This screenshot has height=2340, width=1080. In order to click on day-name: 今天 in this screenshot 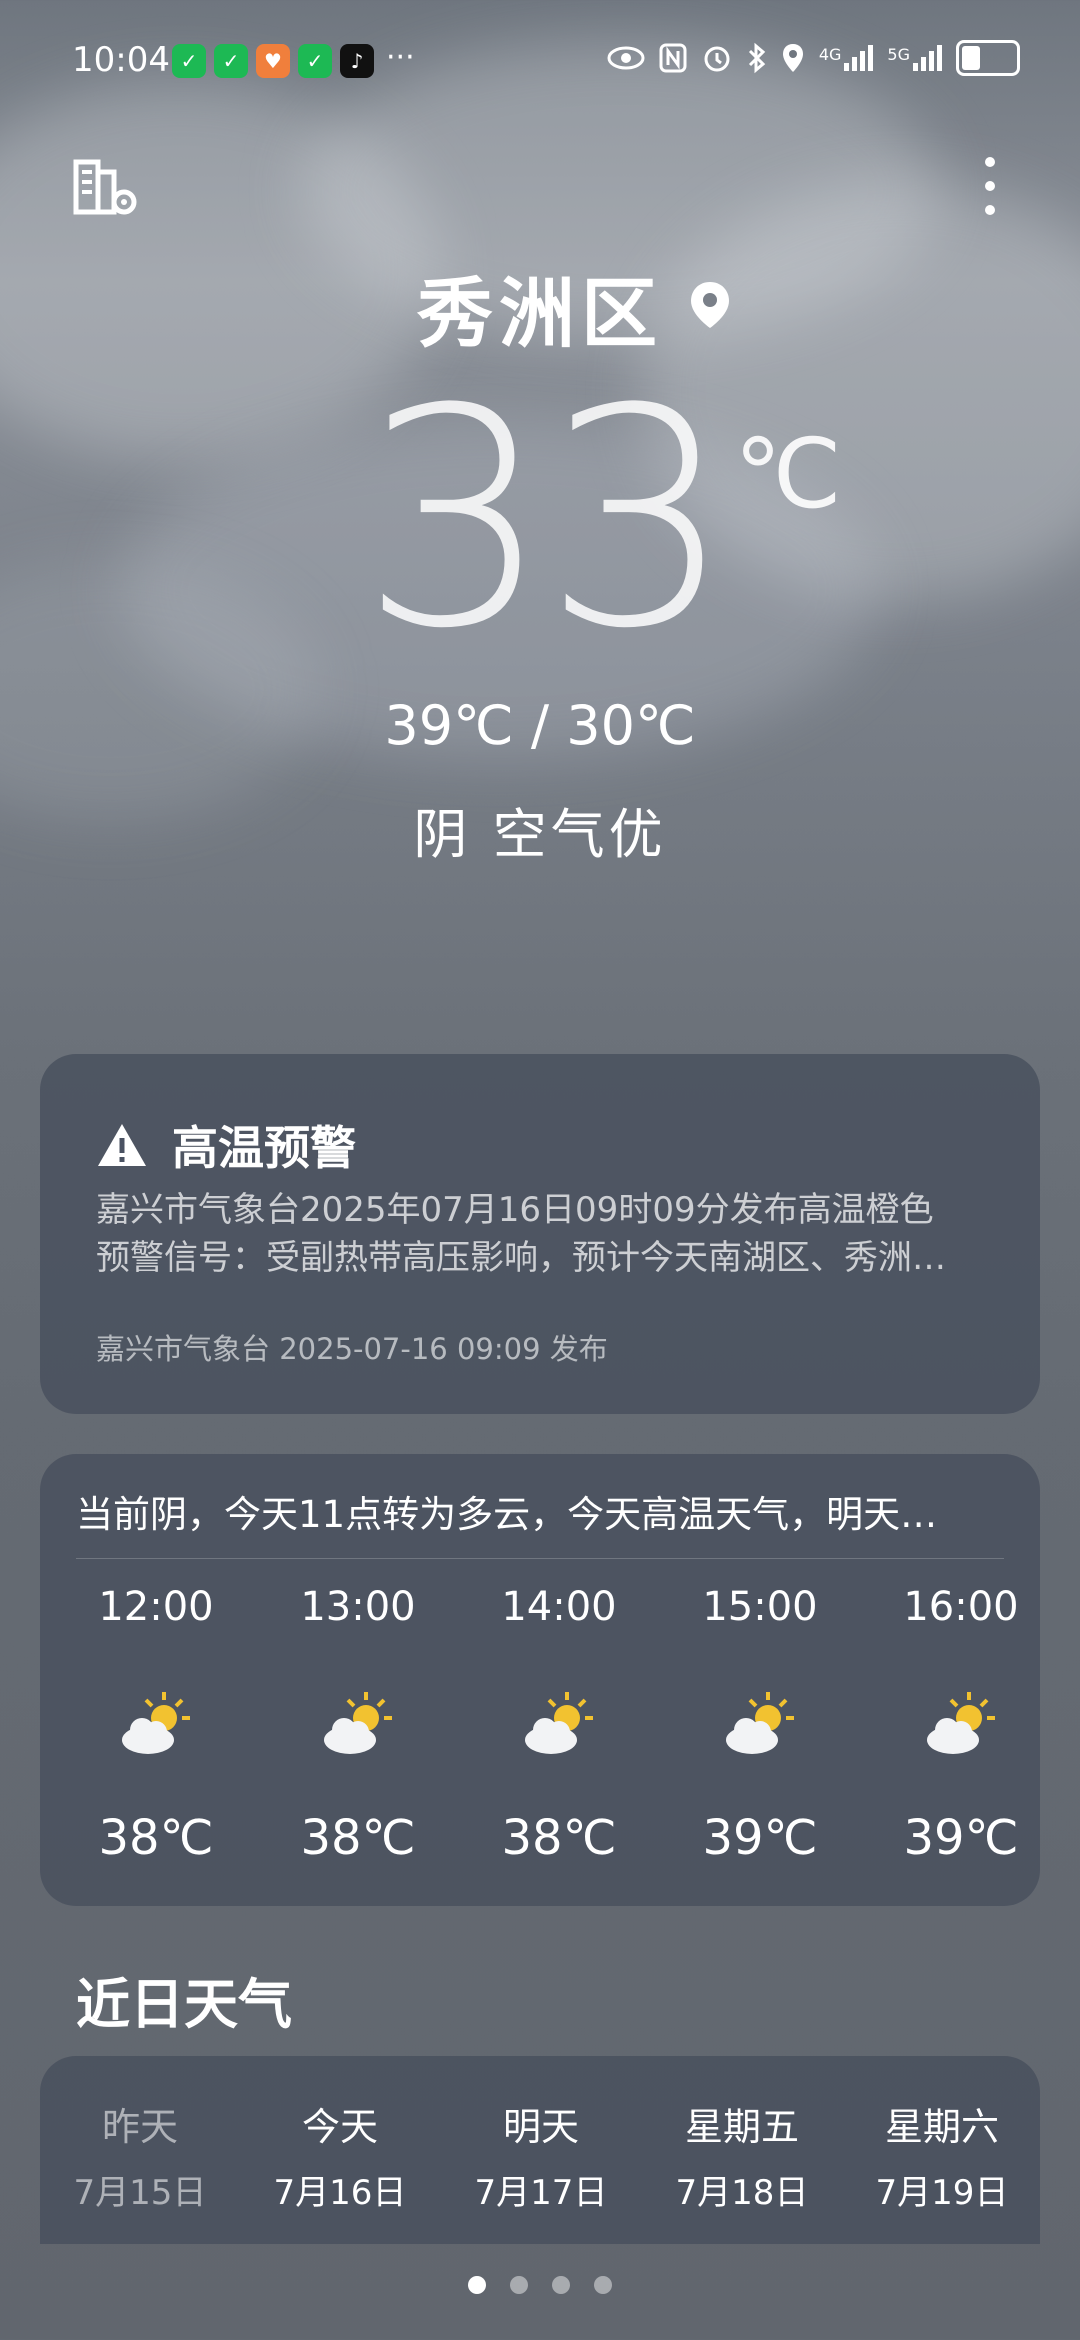, I will do `click(339, 2127)`.